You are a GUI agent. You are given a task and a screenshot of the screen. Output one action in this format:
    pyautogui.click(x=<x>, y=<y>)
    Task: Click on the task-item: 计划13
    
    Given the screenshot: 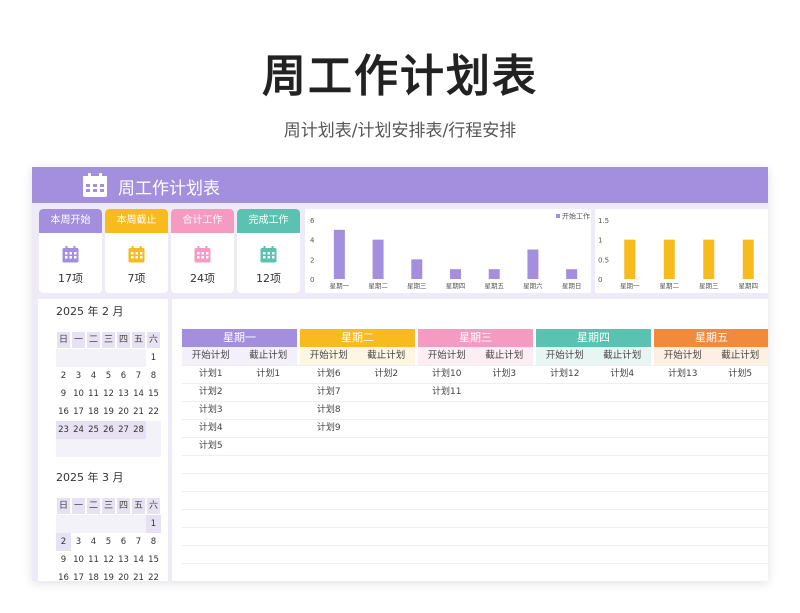 What is the action you would take?
    pyautogui.click(x=683, y=374)
    